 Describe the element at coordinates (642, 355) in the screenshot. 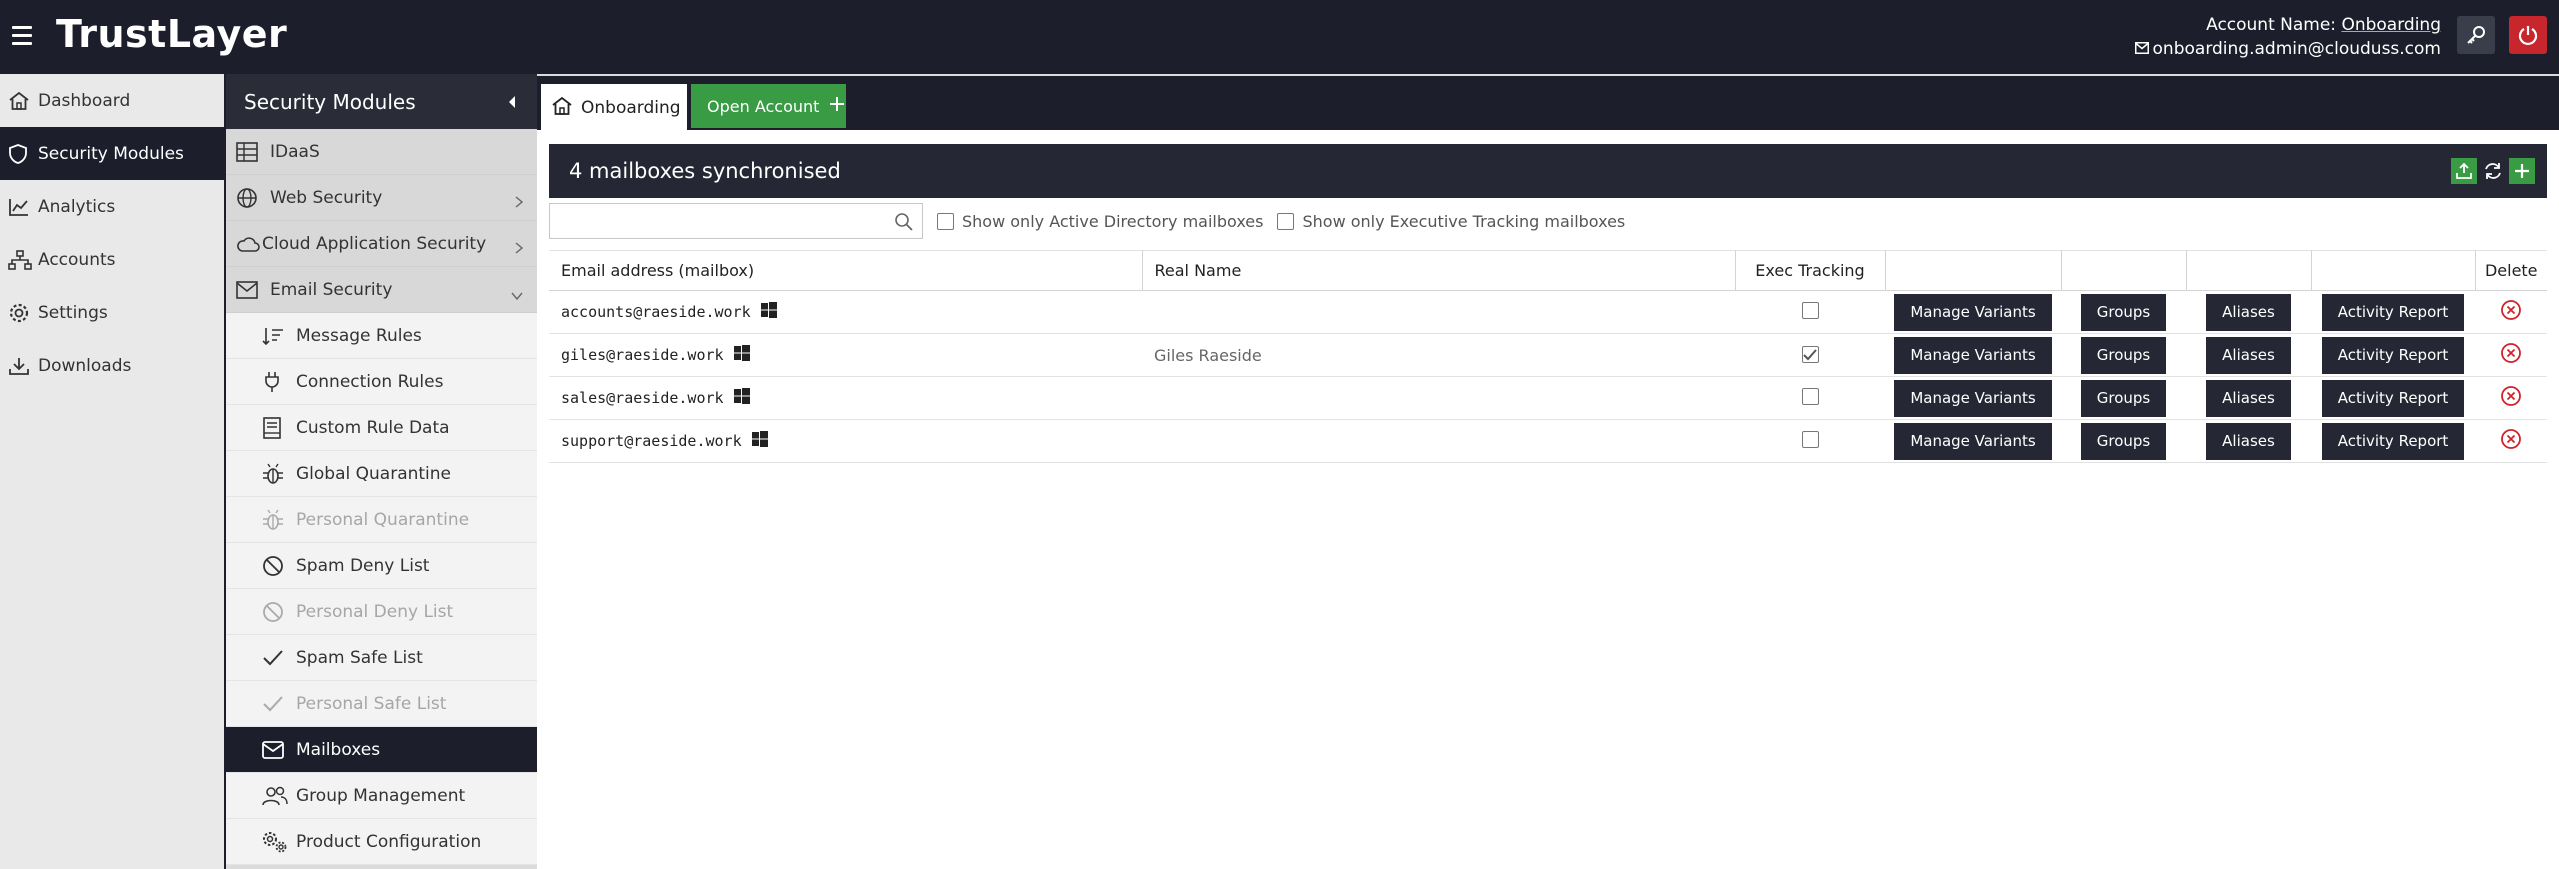

I see `mailbox-email: giles@raeside.work` at that location.